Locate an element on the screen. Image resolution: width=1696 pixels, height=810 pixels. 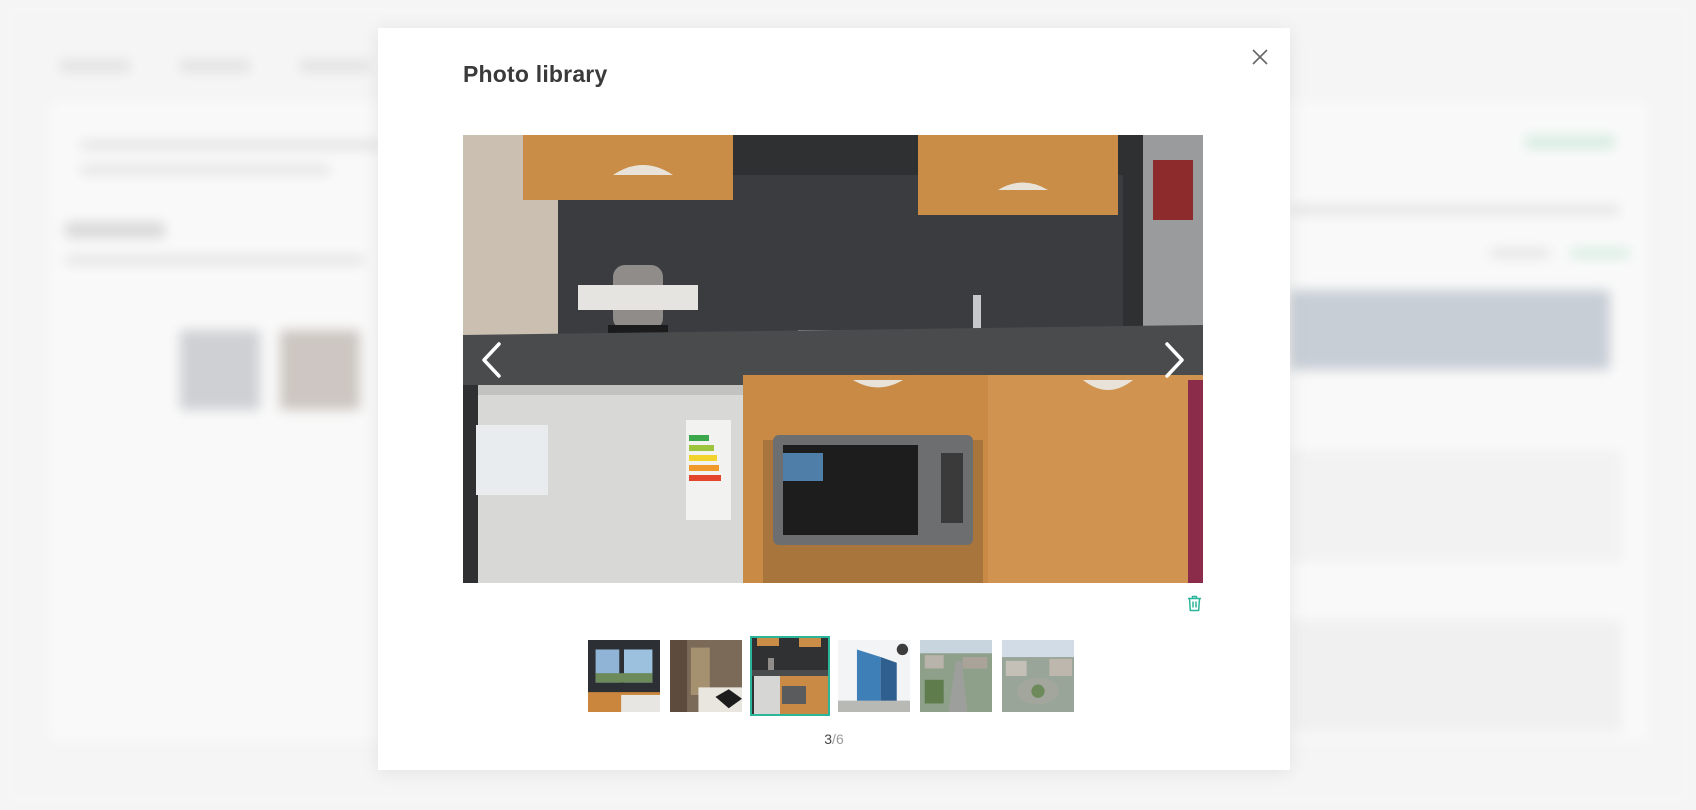
previous-photo-button is located at coordinates (491, 360).